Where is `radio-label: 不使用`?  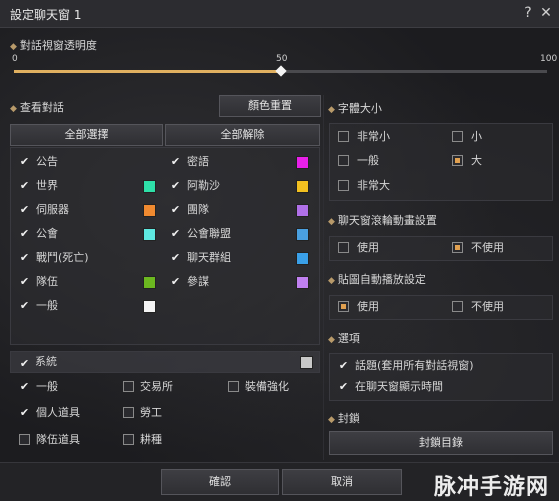
radio-label: 不使用 is located at coordinates (487, 306).